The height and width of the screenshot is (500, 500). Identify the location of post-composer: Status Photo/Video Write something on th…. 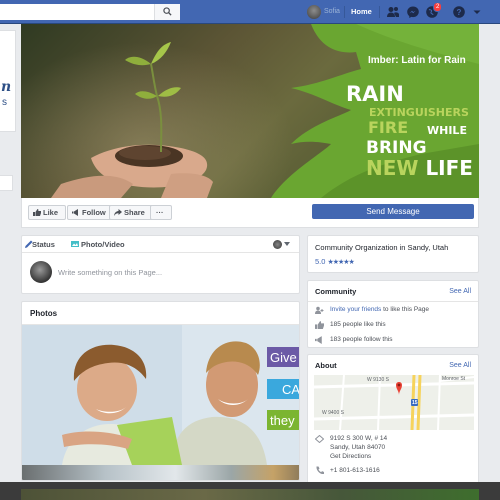
(160, 264).